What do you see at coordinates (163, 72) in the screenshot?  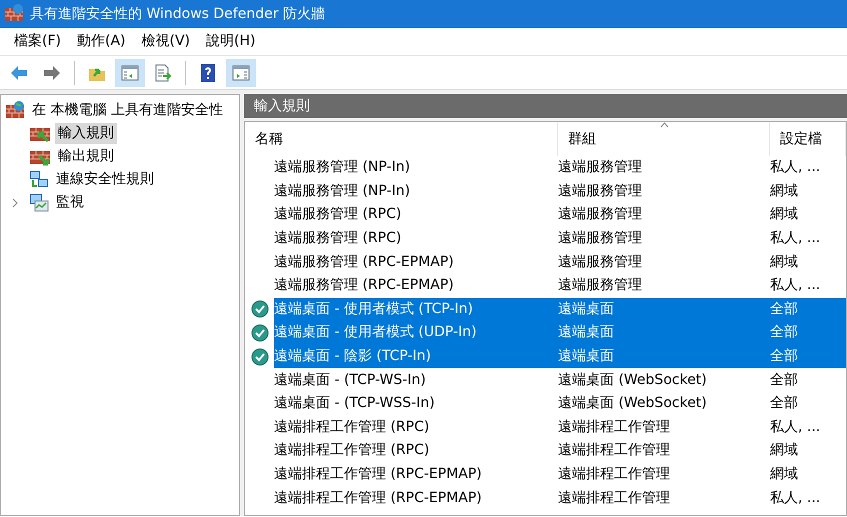 I see `document-arrow-icon` at bounding box center [163, 72].